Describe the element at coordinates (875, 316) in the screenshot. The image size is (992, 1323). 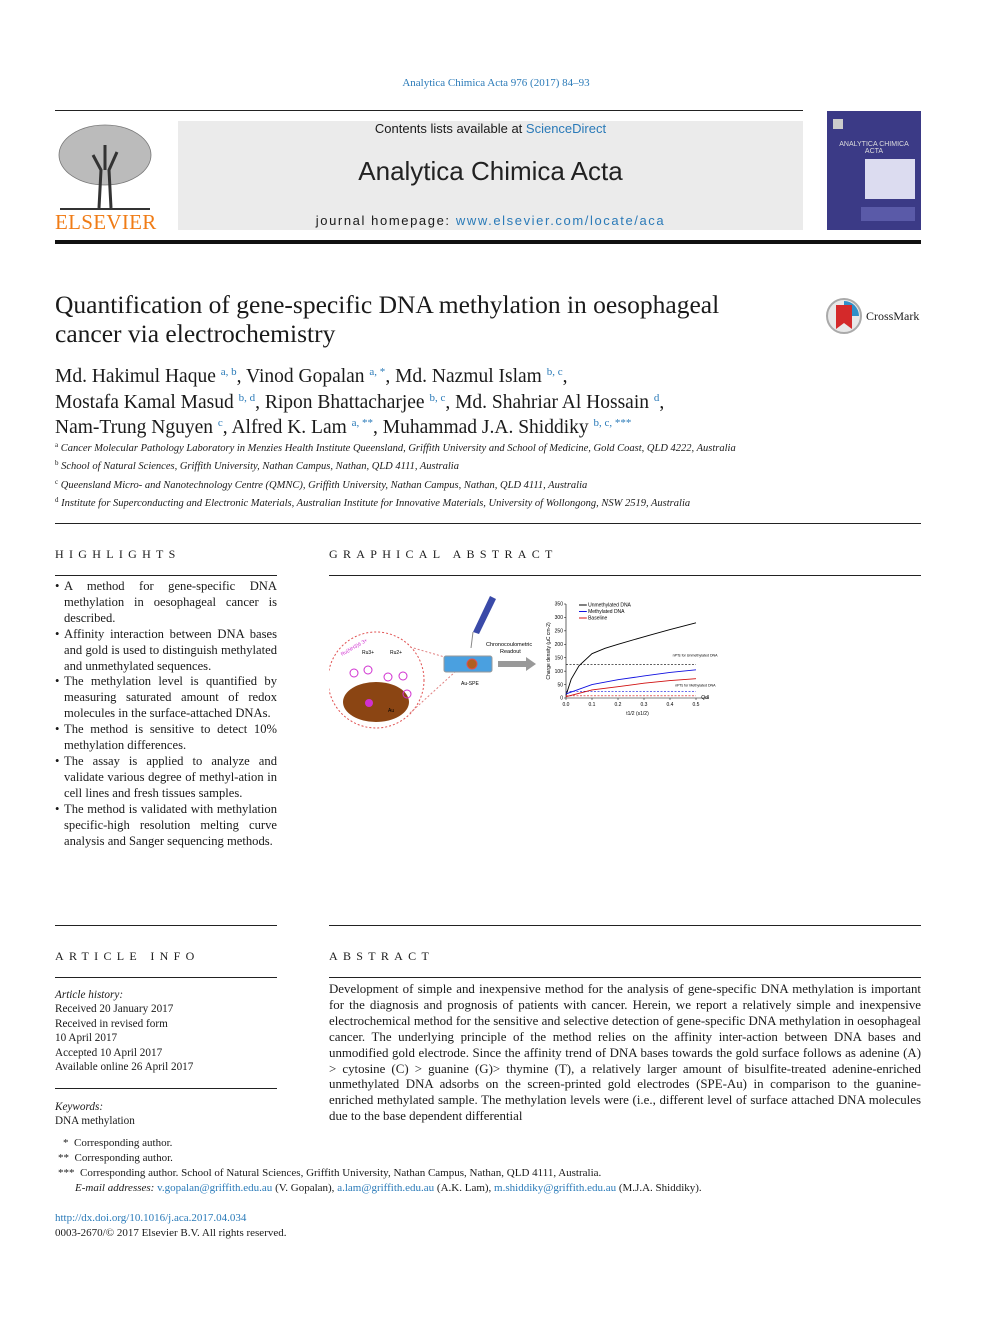
I see `crossmark-button: CrossMark` at that location.